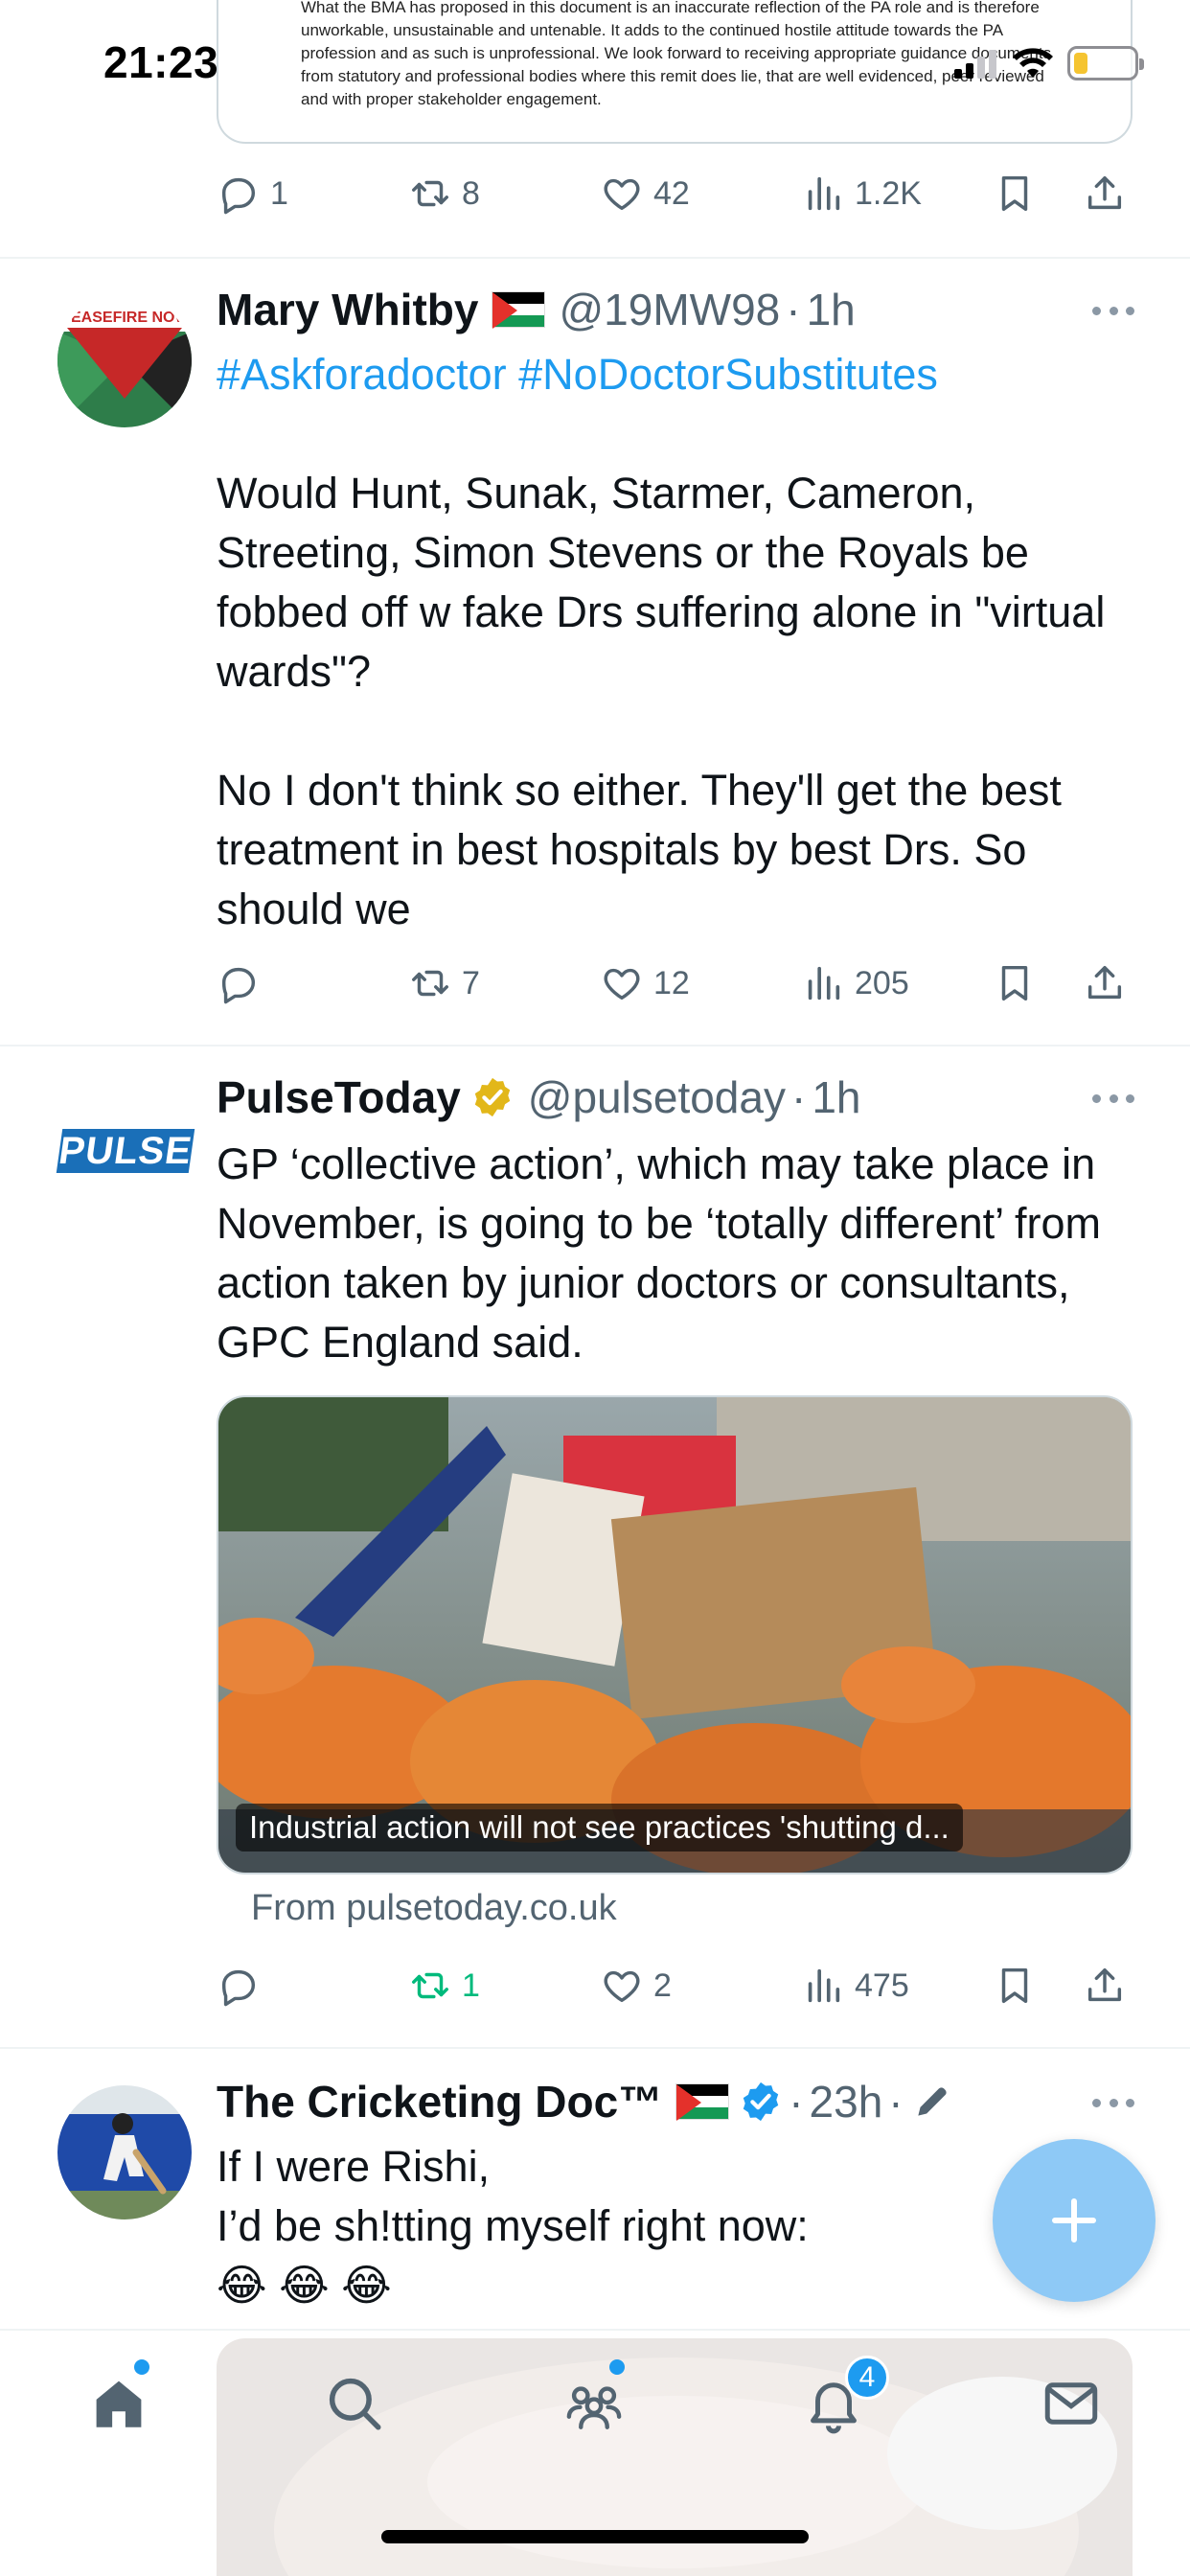  I want to click on cellular-signal-icon, so click(975, 64).